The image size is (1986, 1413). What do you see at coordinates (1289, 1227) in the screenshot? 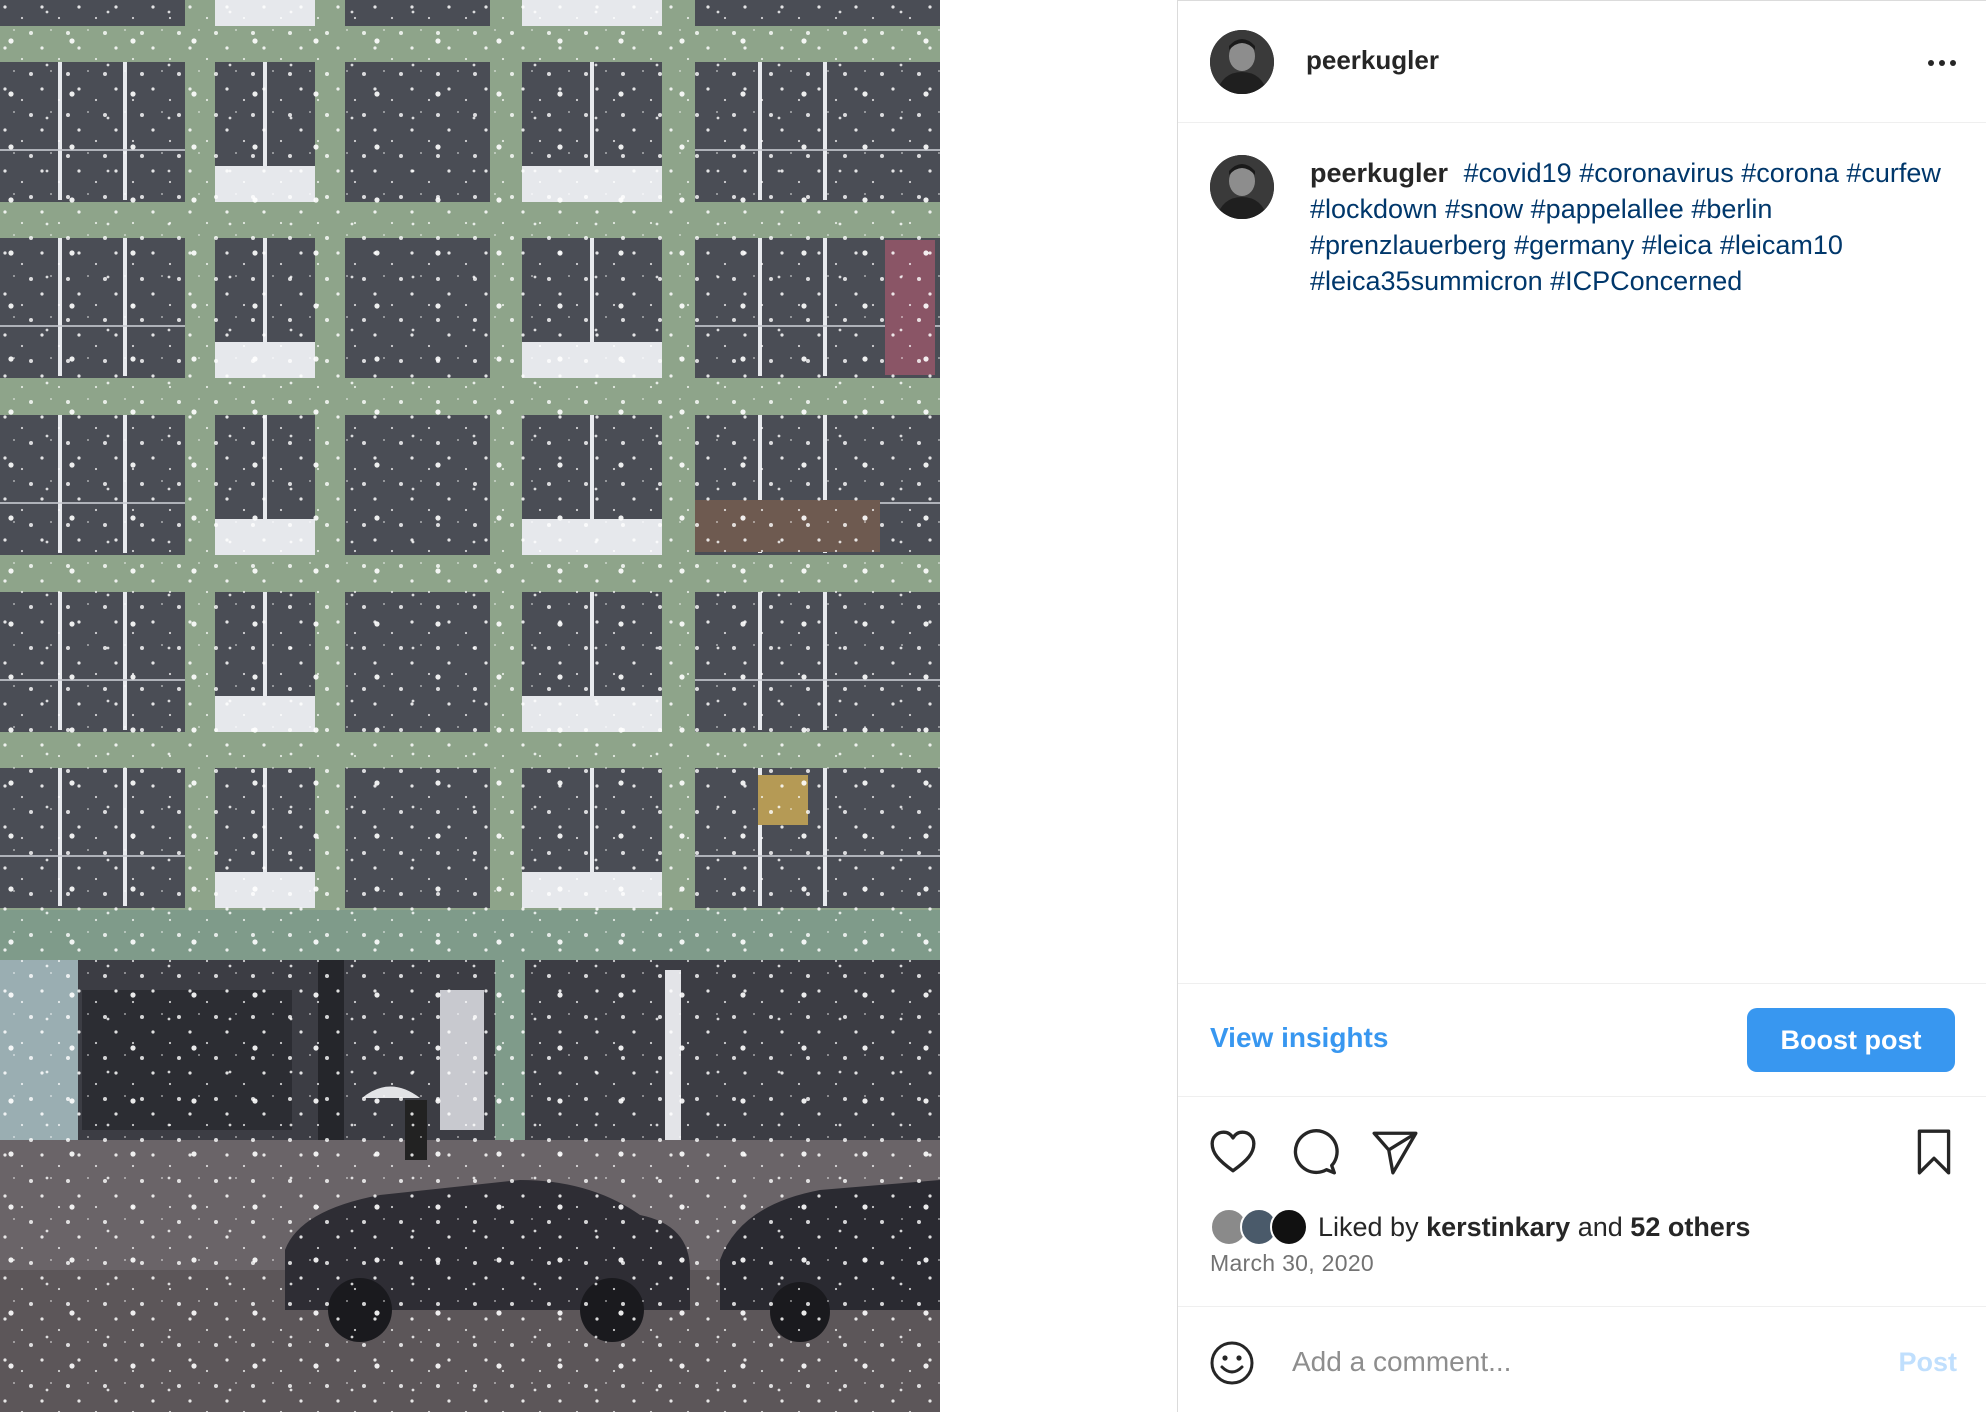
I see `avatar` at bounding box center [1289, 1227].